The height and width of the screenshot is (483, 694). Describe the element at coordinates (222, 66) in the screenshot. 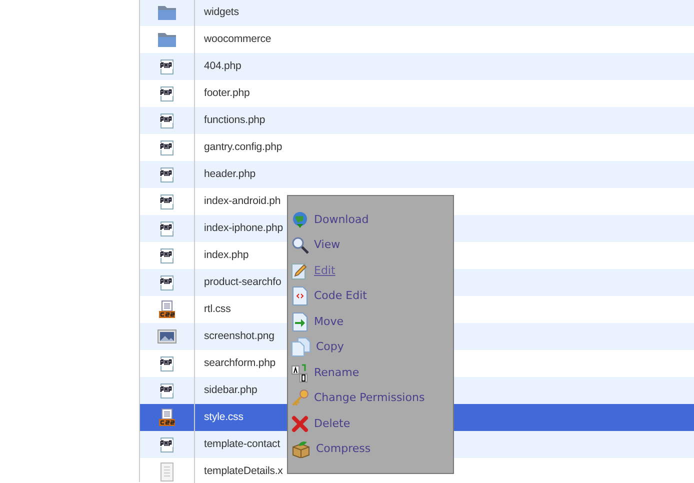

I see `file-name: 404.php` at that location.